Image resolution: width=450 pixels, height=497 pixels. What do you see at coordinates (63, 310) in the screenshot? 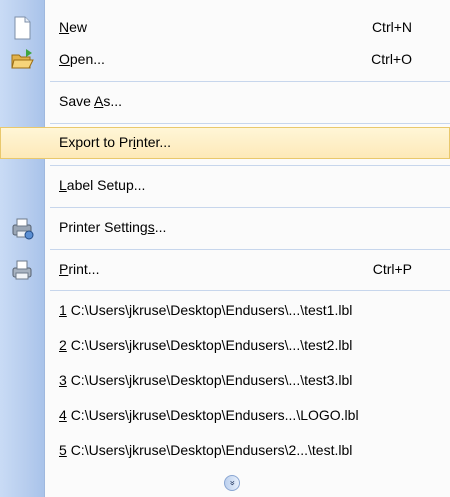
I see `recent-file-number: 1` at bounding box center [63, 310].